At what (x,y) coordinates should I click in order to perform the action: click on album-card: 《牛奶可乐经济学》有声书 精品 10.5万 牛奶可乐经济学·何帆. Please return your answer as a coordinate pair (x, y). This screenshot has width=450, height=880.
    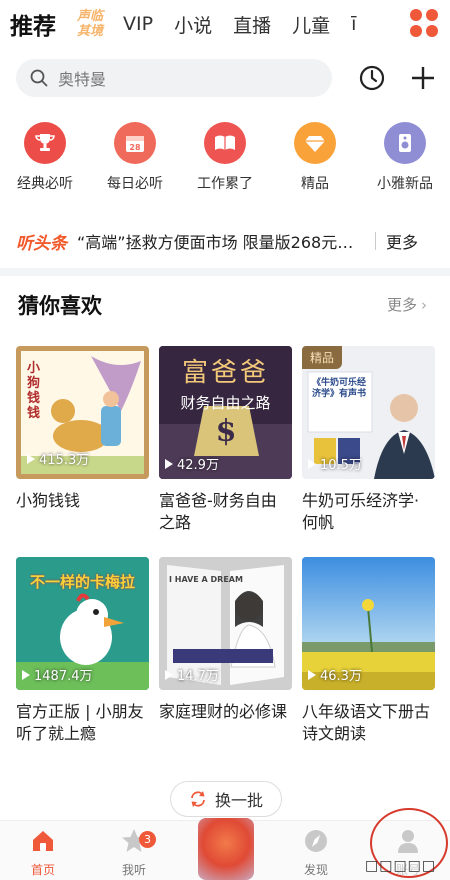
    Looking at the image, I should click on (368, 440).